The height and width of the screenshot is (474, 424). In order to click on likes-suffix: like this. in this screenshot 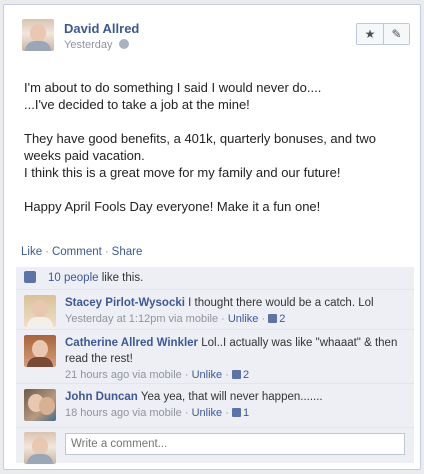, I will do `click(121, 278)`.